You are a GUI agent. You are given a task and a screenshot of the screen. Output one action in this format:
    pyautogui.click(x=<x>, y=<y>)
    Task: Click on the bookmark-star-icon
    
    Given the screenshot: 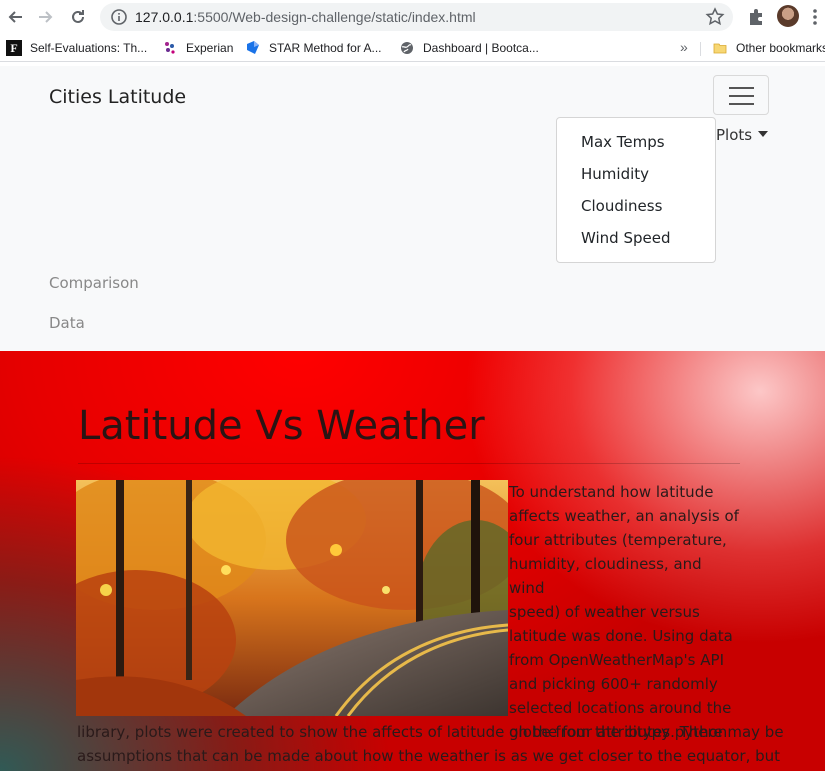 What is the action you would take?
    pyautogui.click(x=715, y=17)
    